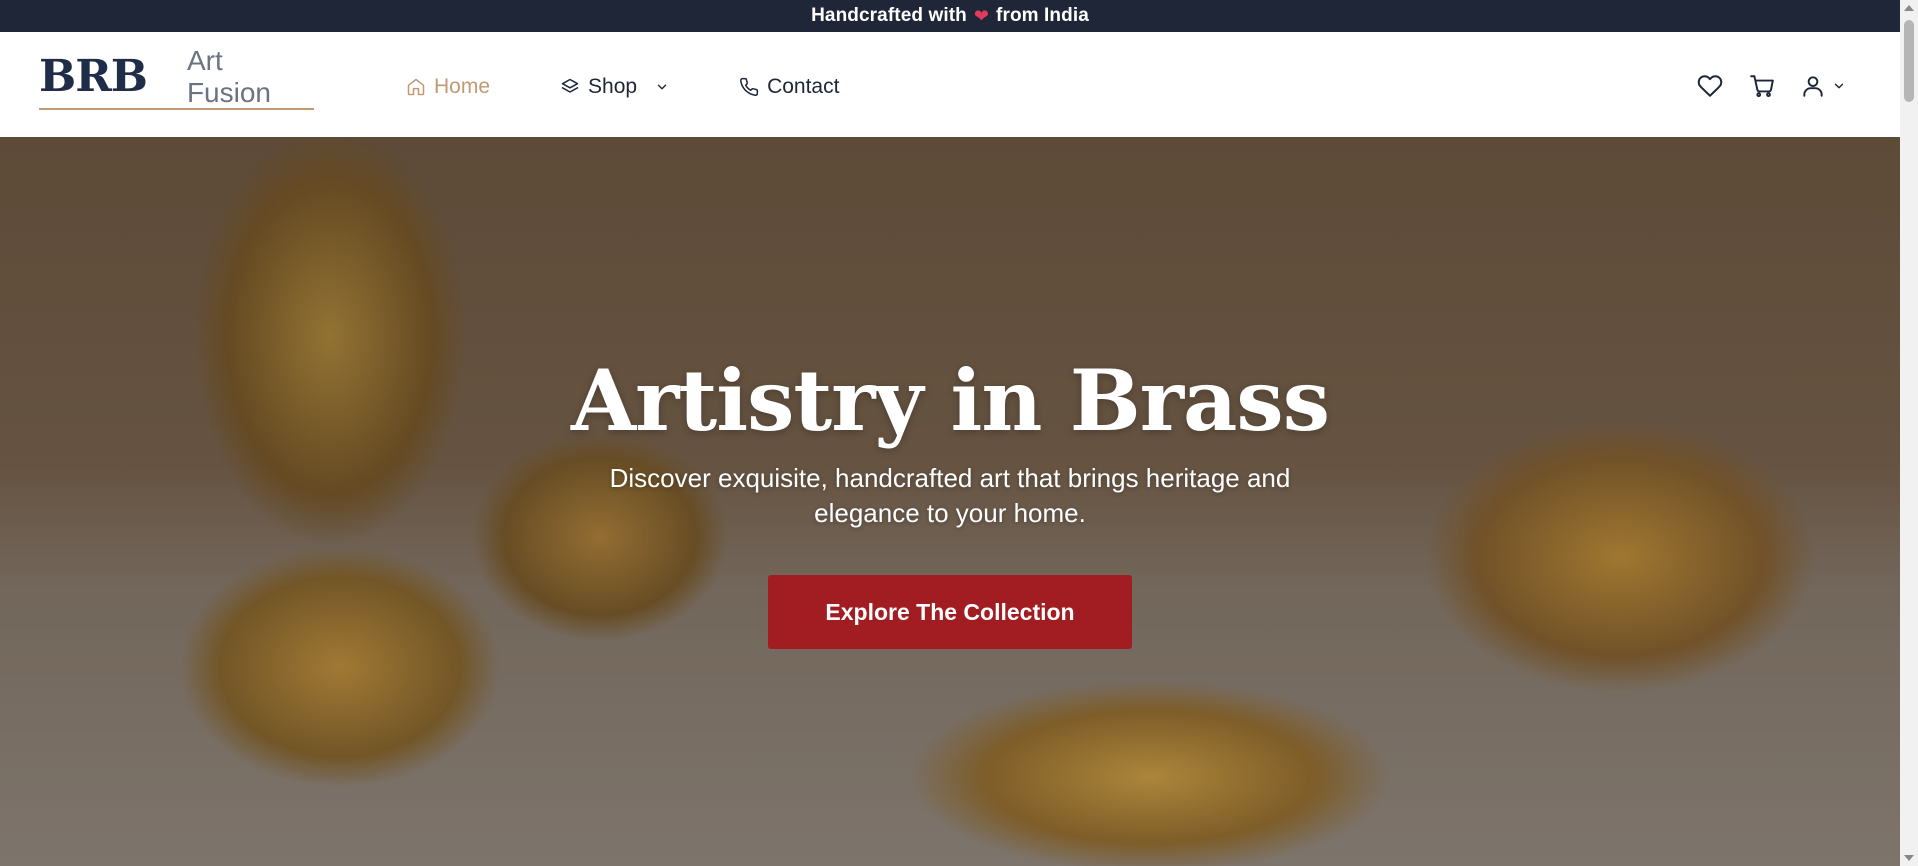  What do you see at coordinates (1909, 61) in the screenshot?
I see `scroll-thumb` at bounding box center [1909, 61].